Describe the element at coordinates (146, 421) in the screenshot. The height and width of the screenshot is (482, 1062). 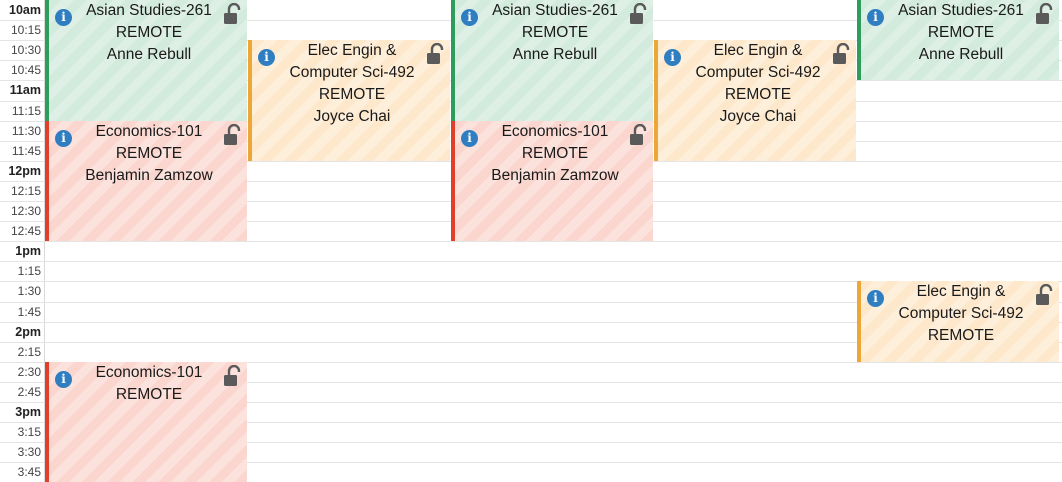
I see `event-block-econ: i Economics-101 REMOTE` at that location.